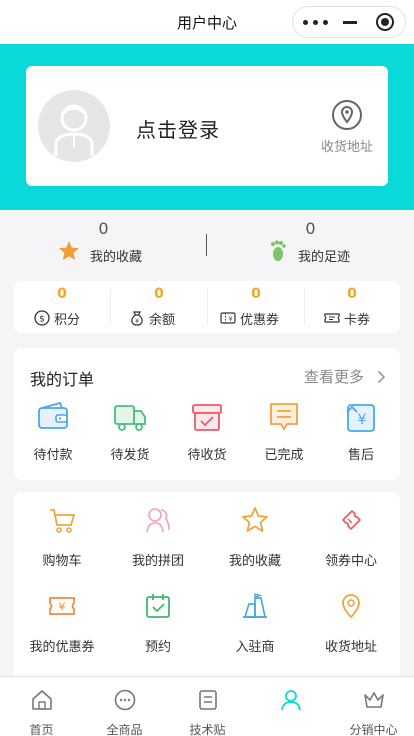 The width and height of the screenshot is (414, 736). Describe the element at coordinates (255, 647) in the screenshot. I see `service-label: 入驻商` at that location.